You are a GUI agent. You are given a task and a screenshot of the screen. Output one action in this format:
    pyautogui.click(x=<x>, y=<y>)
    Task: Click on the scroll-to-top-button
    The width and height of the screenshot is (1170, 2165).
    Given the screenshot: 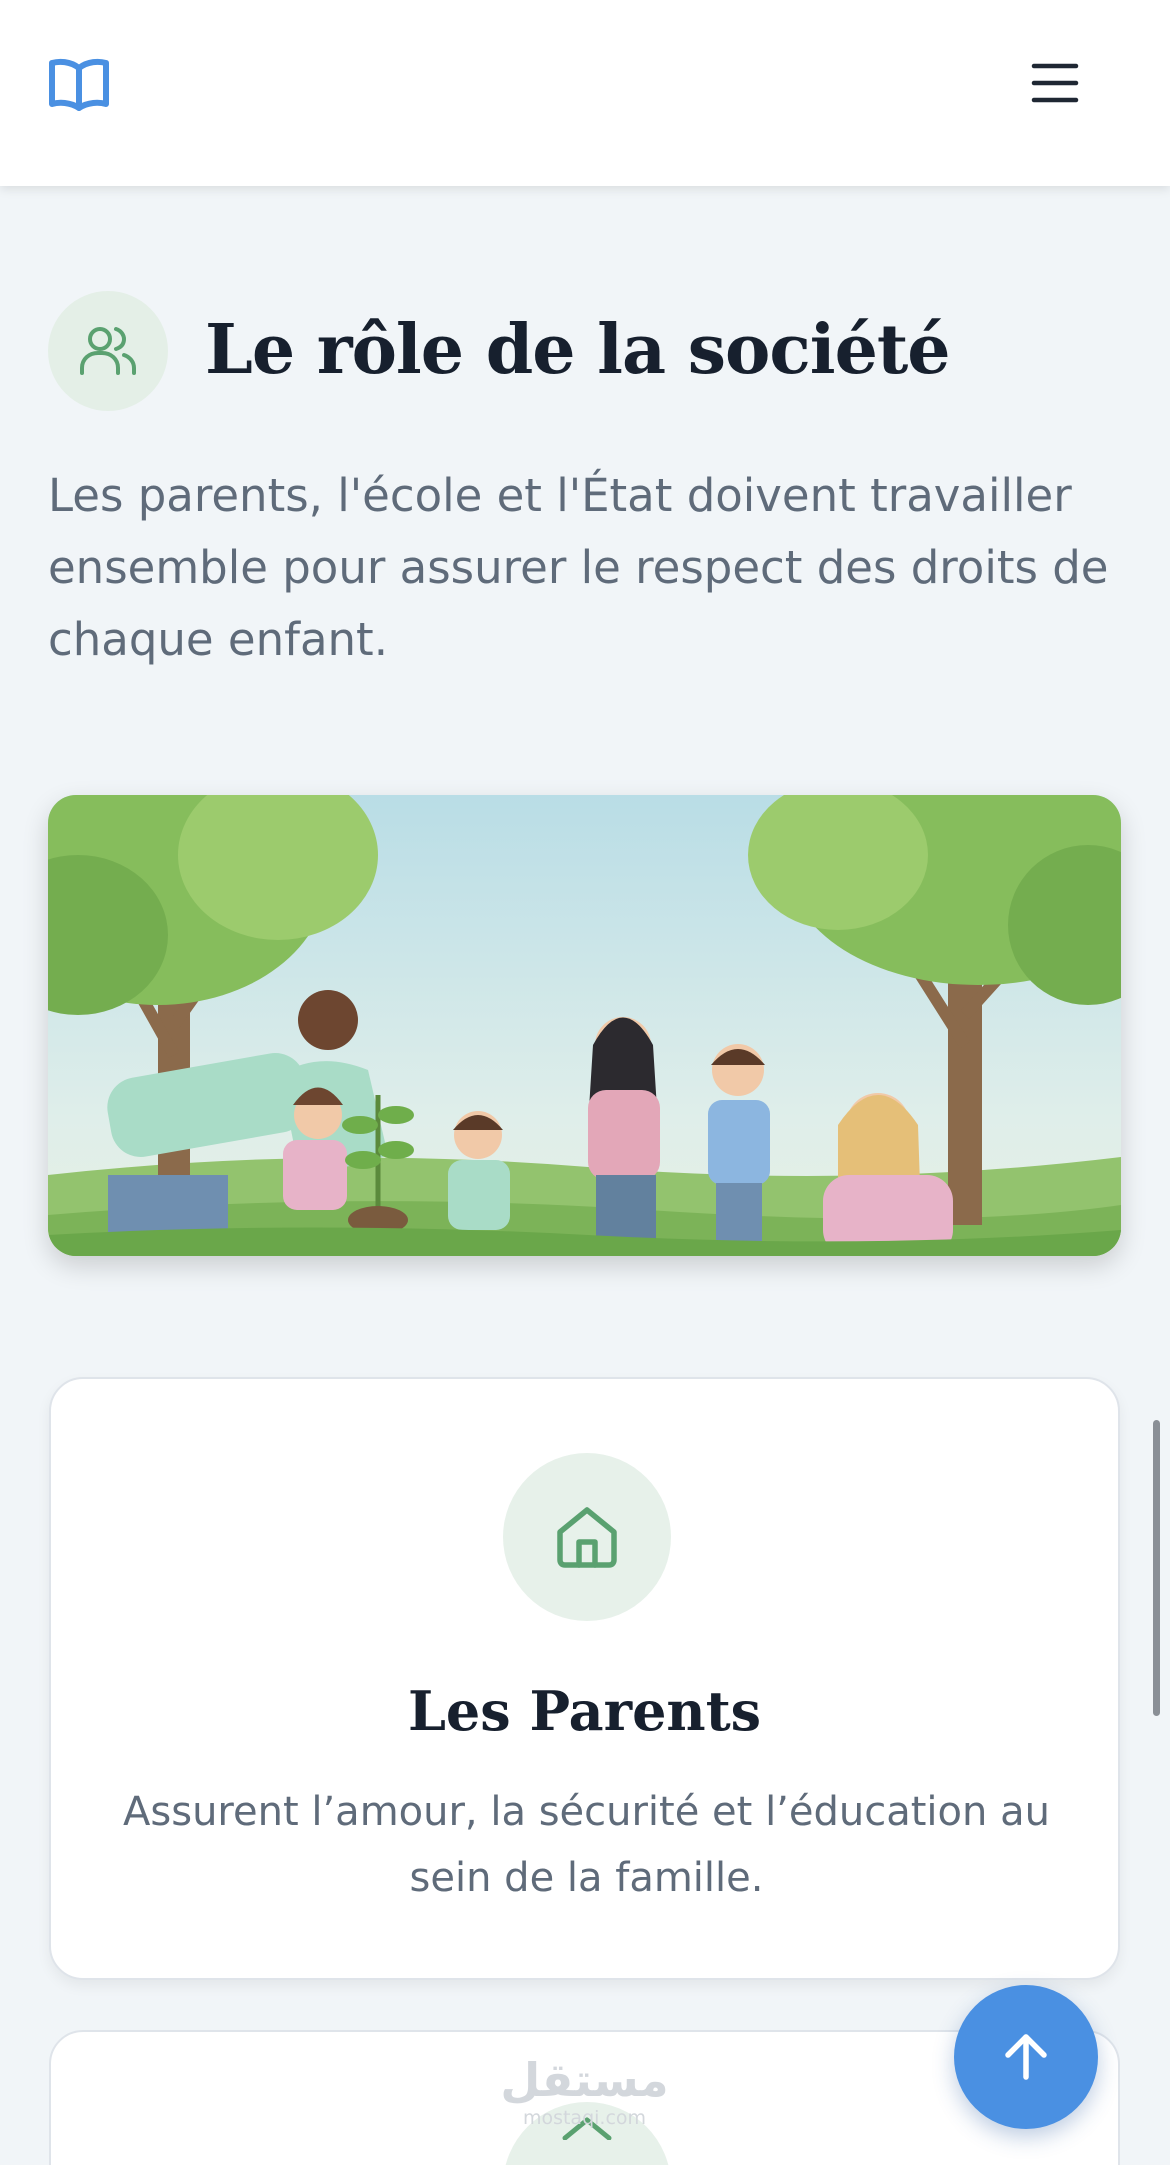 What is the action you would take?
    pyautogui.click(x=1026, y=2057)
    